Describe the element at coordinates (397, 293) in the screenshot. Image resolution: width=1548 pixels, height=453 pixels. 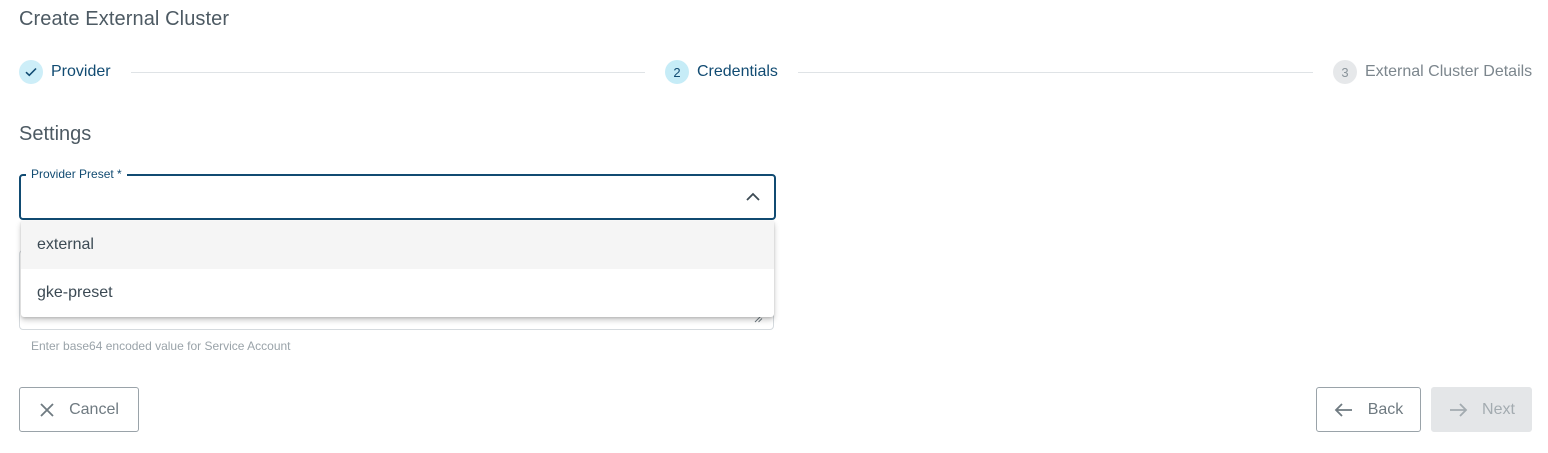
I see `option-gke-preset: gke-preset` at that location.